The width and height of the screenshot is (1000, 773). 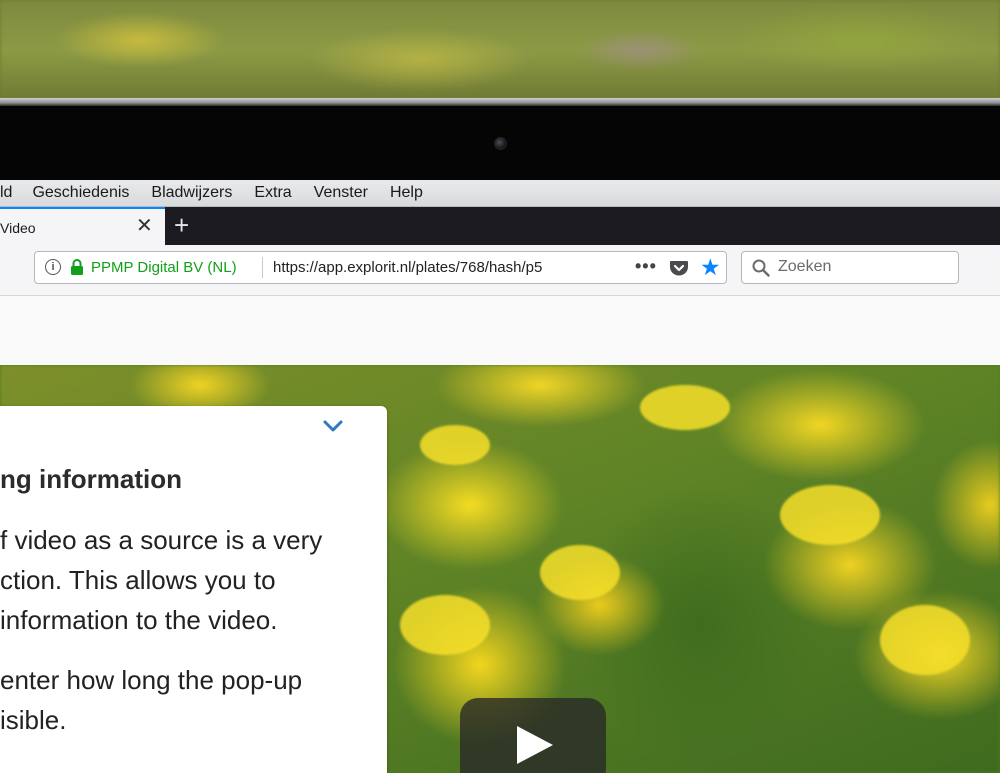 What do you see at coordinates (535, 745) in the screenshot?
I see `play-icon` at bounding box center [535, 745].